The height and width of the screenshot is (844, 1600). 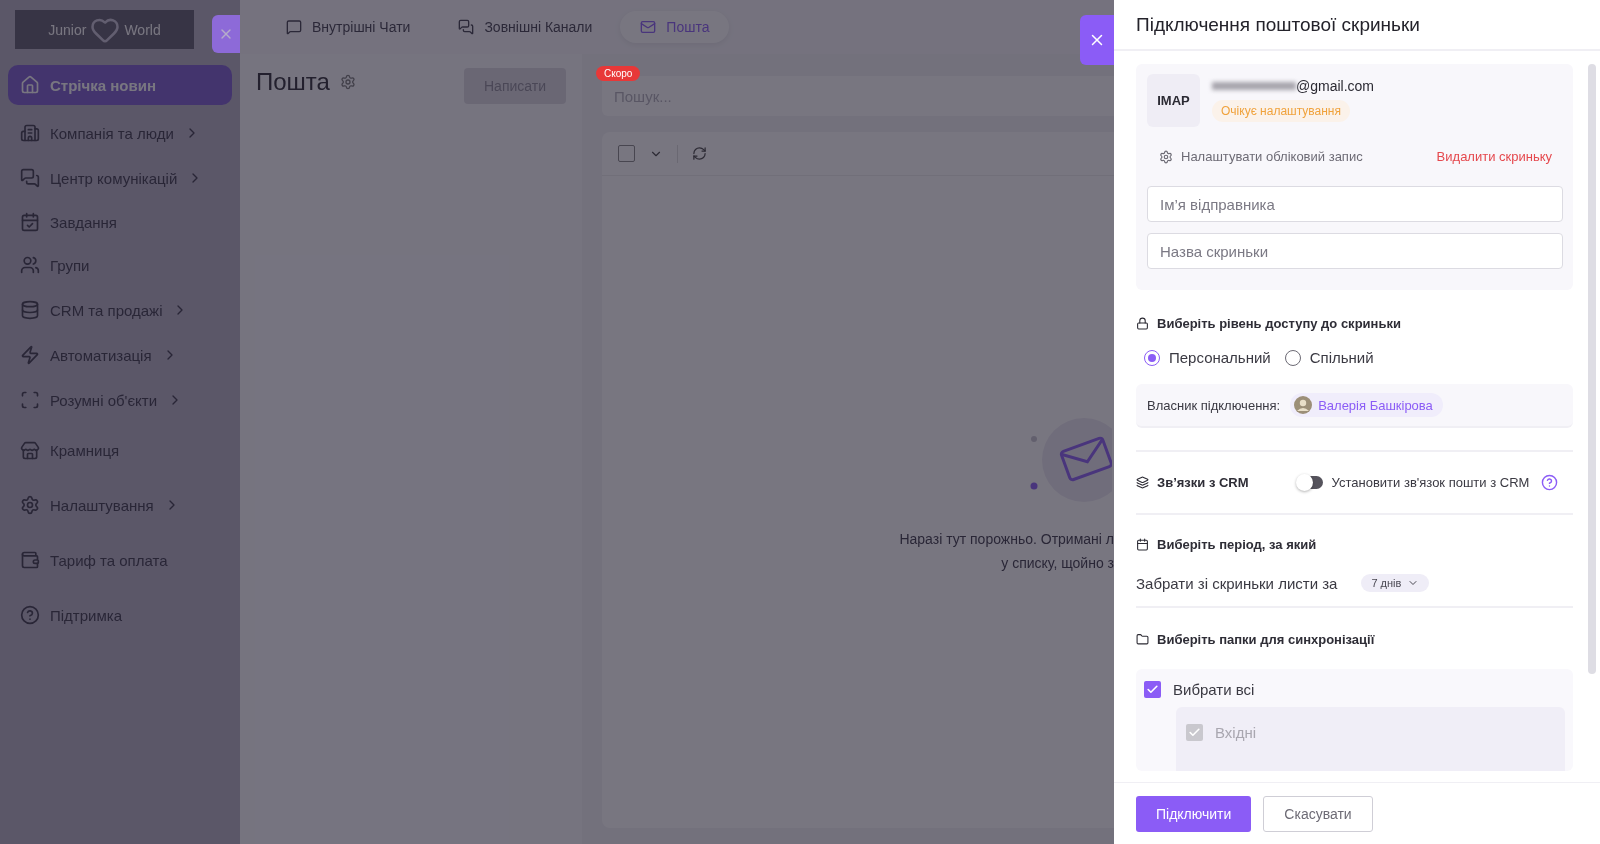 What do you see at coordinates (103, 85) in the screenshot?
I see `sidebar-item-label: Стрічка новин` at bounding box center [103, 85].